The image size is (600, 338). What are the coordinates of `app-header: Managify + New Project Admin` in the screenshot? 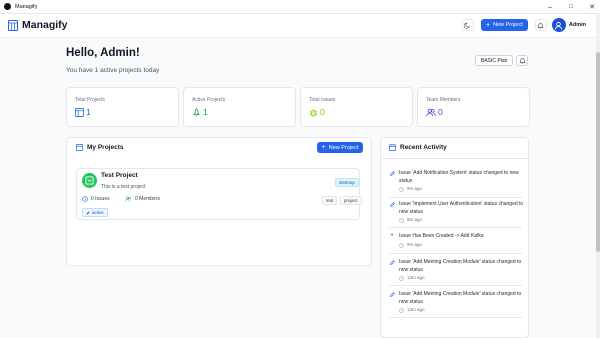 It's located at (298, 26).